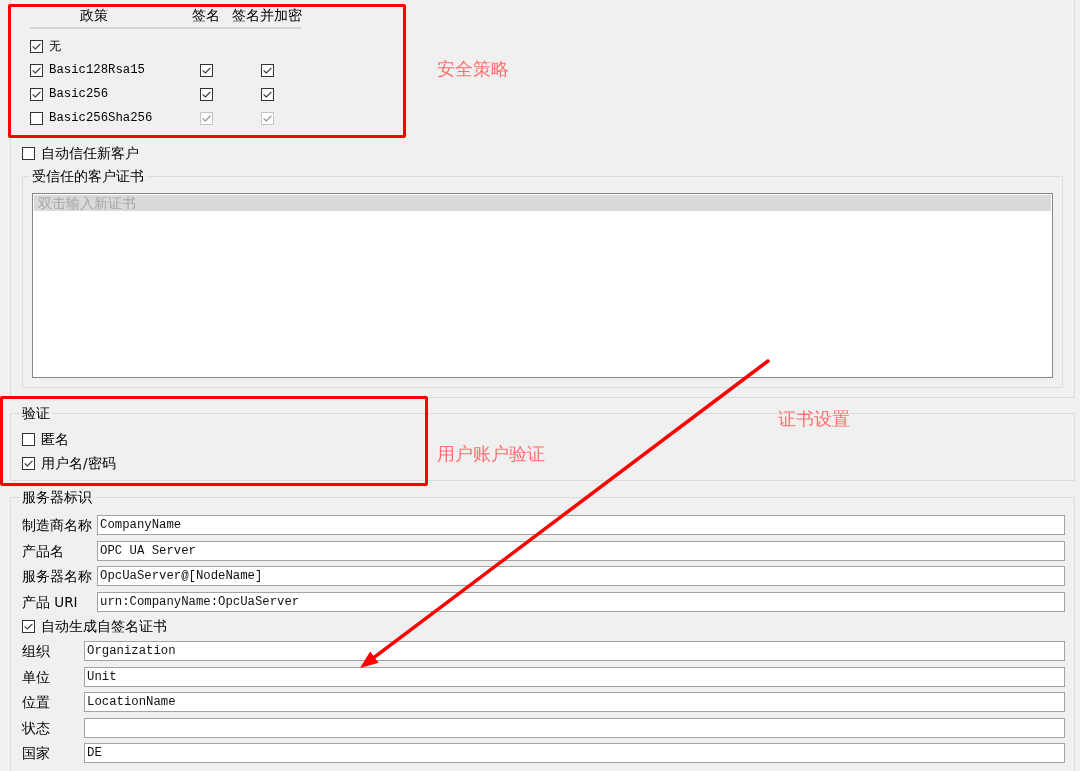  Describe the element at coordinates (574, 753) in the screenshot. I see `text-field: DE` at that location.